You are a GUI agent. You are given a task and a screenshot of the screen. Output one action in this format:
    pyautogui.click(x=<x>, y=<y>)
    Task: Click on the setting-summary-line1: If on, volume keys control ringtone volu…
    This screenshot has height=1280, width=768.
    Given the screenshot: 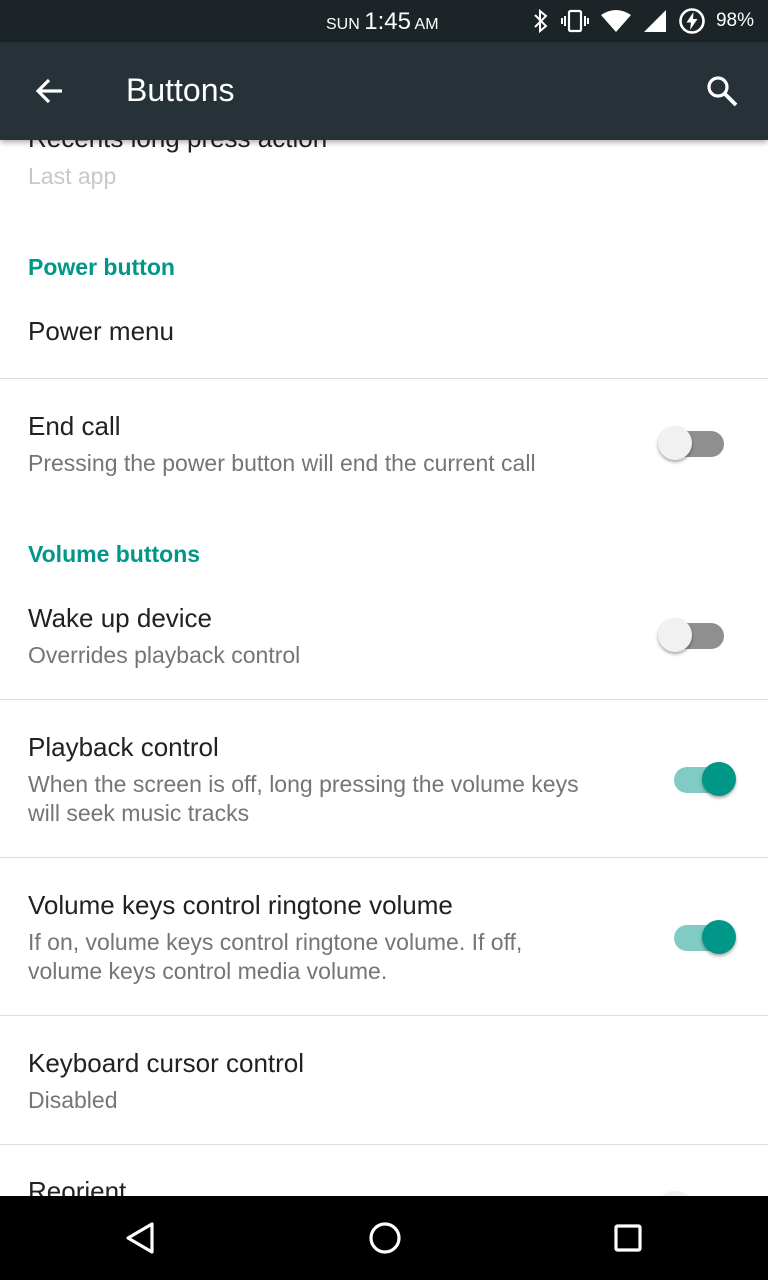 What is the action you would take?
    pyautogui.click(x=275, y=942)
    